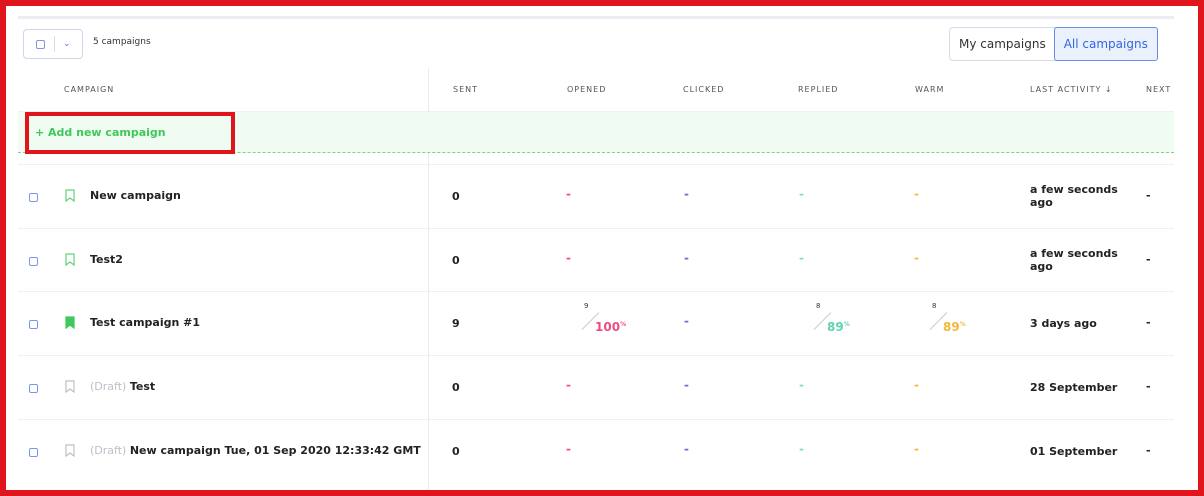 The image size is (1204, 496). I want to click on chevron-down-icon: ⌄, so click(67, 44).